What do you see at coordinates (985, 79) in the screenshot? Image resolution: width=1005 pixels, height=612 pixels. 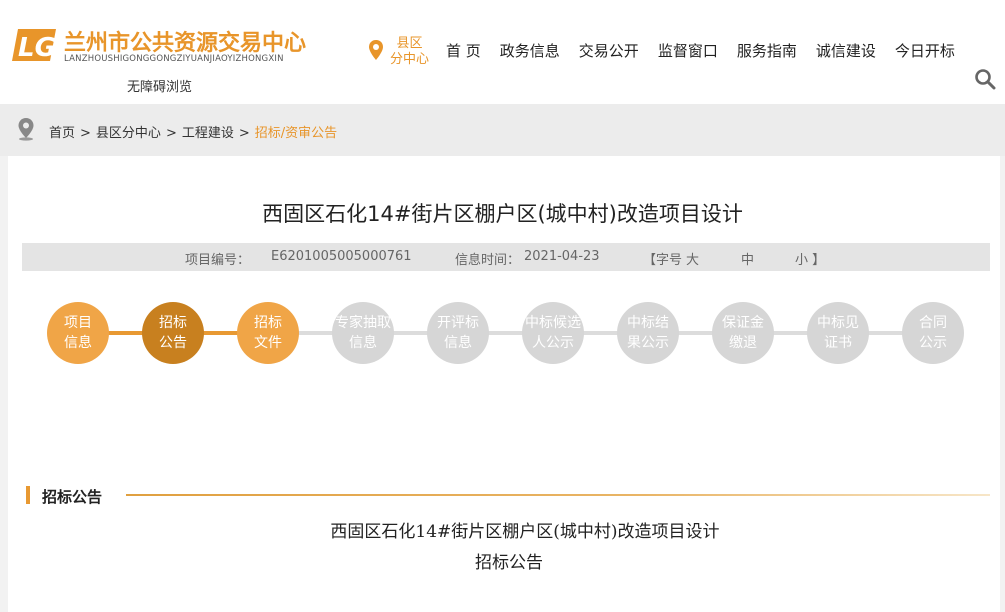 I see `search-icon` at bounding box center [985, 79].